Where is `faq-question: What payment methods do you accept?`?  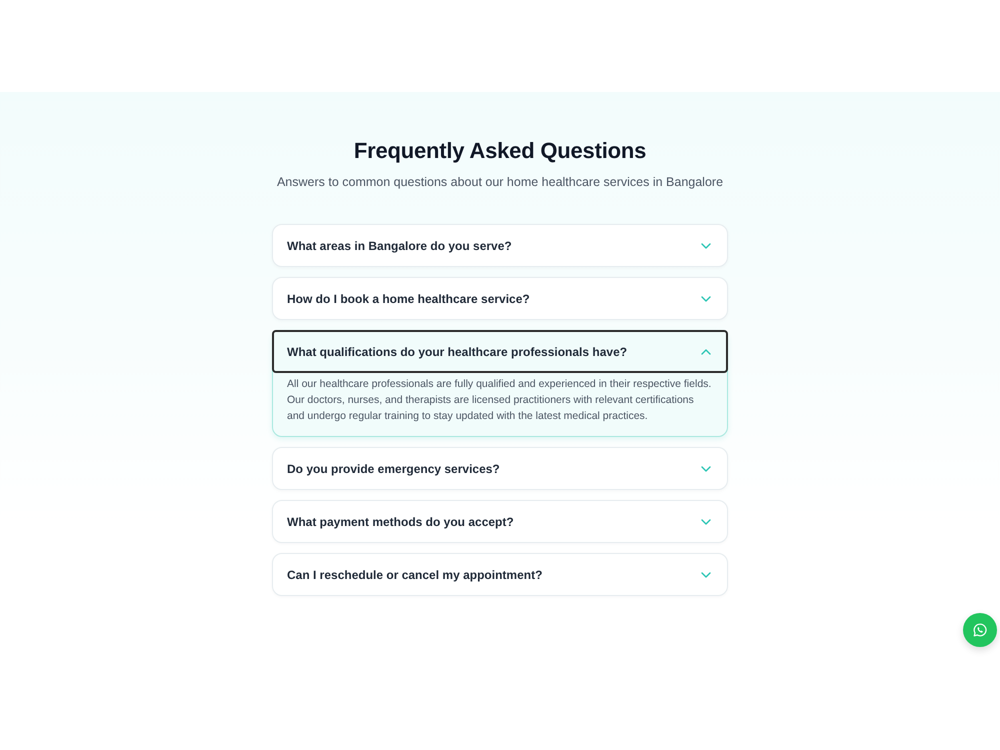 faq-question: What payment methods do you accept? is located at coordinates (500, 521).